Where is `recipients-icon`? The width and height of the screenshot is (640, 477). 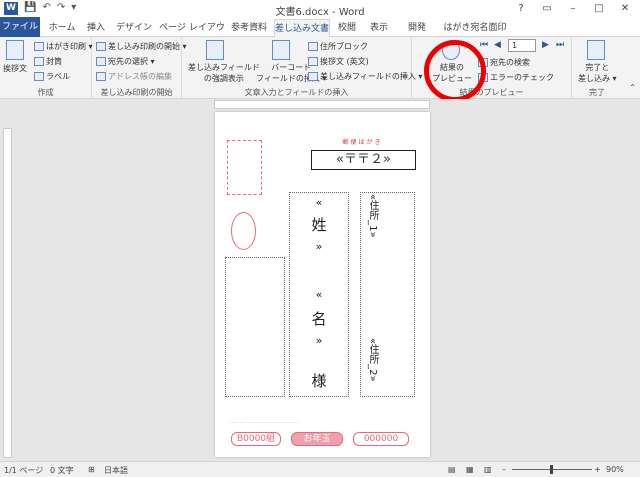 recipients-icon is located at coordinates (101, 61).